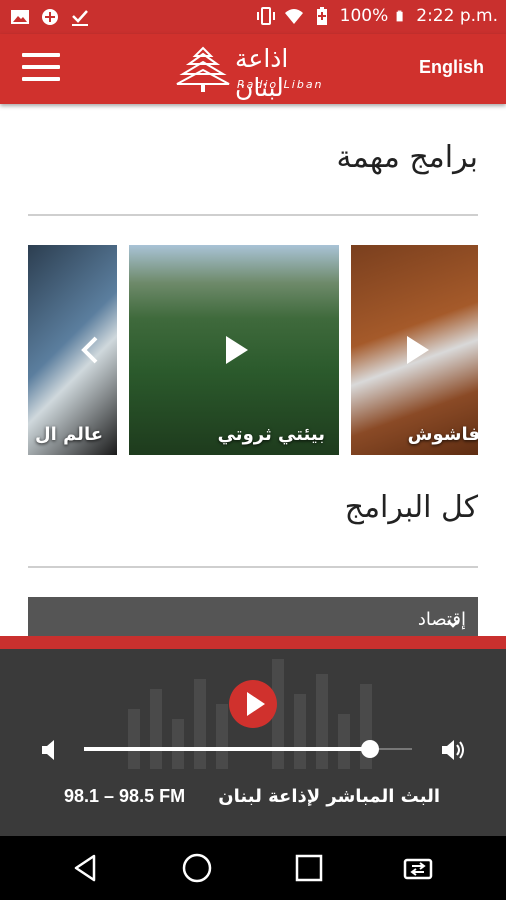 The image size is (506, 900). I want to click on app-bar: اذاعة لبنان Radio Liban English, so click(253, 69).